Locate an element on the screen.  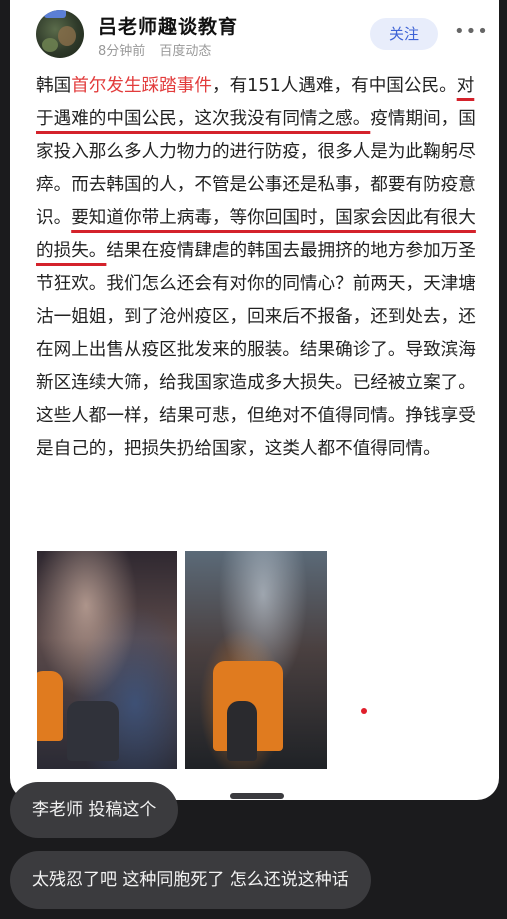
post-source: 百度动态 is located at coordinates (185, 51).